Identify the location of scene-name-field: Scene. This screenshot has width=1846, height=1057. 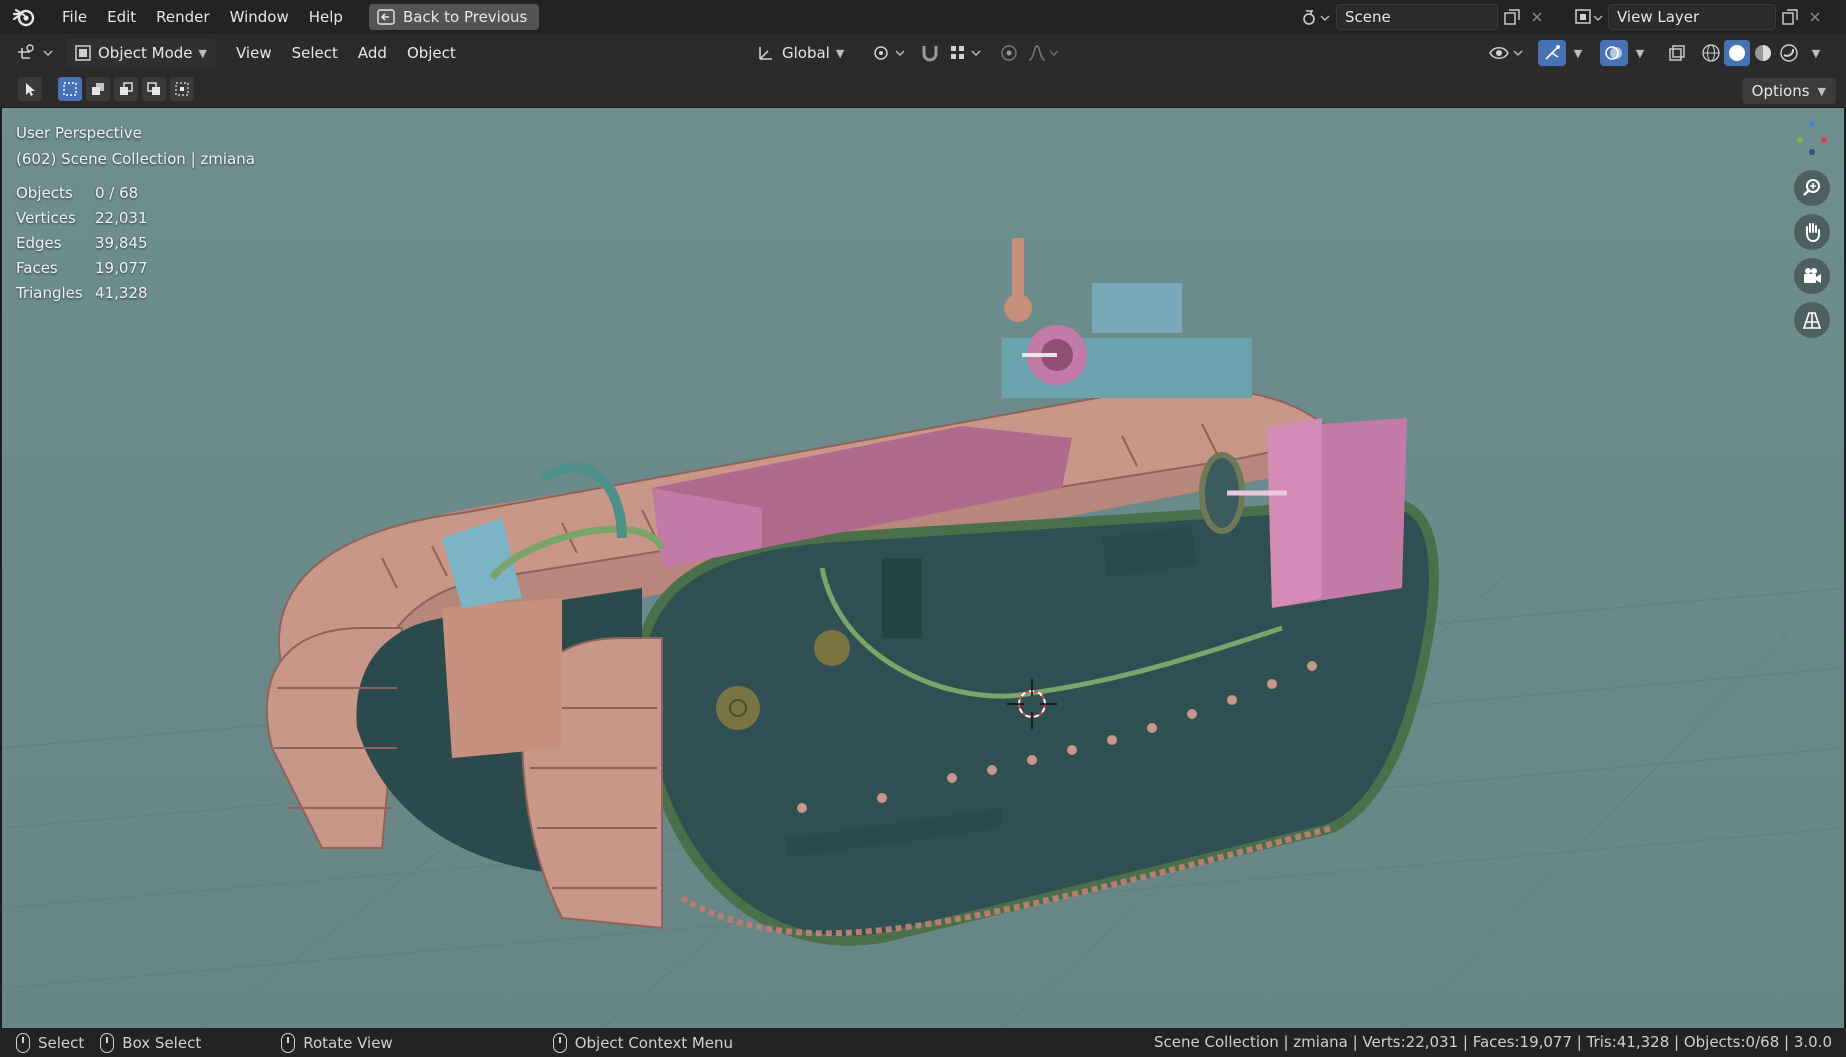
(1417, 17).